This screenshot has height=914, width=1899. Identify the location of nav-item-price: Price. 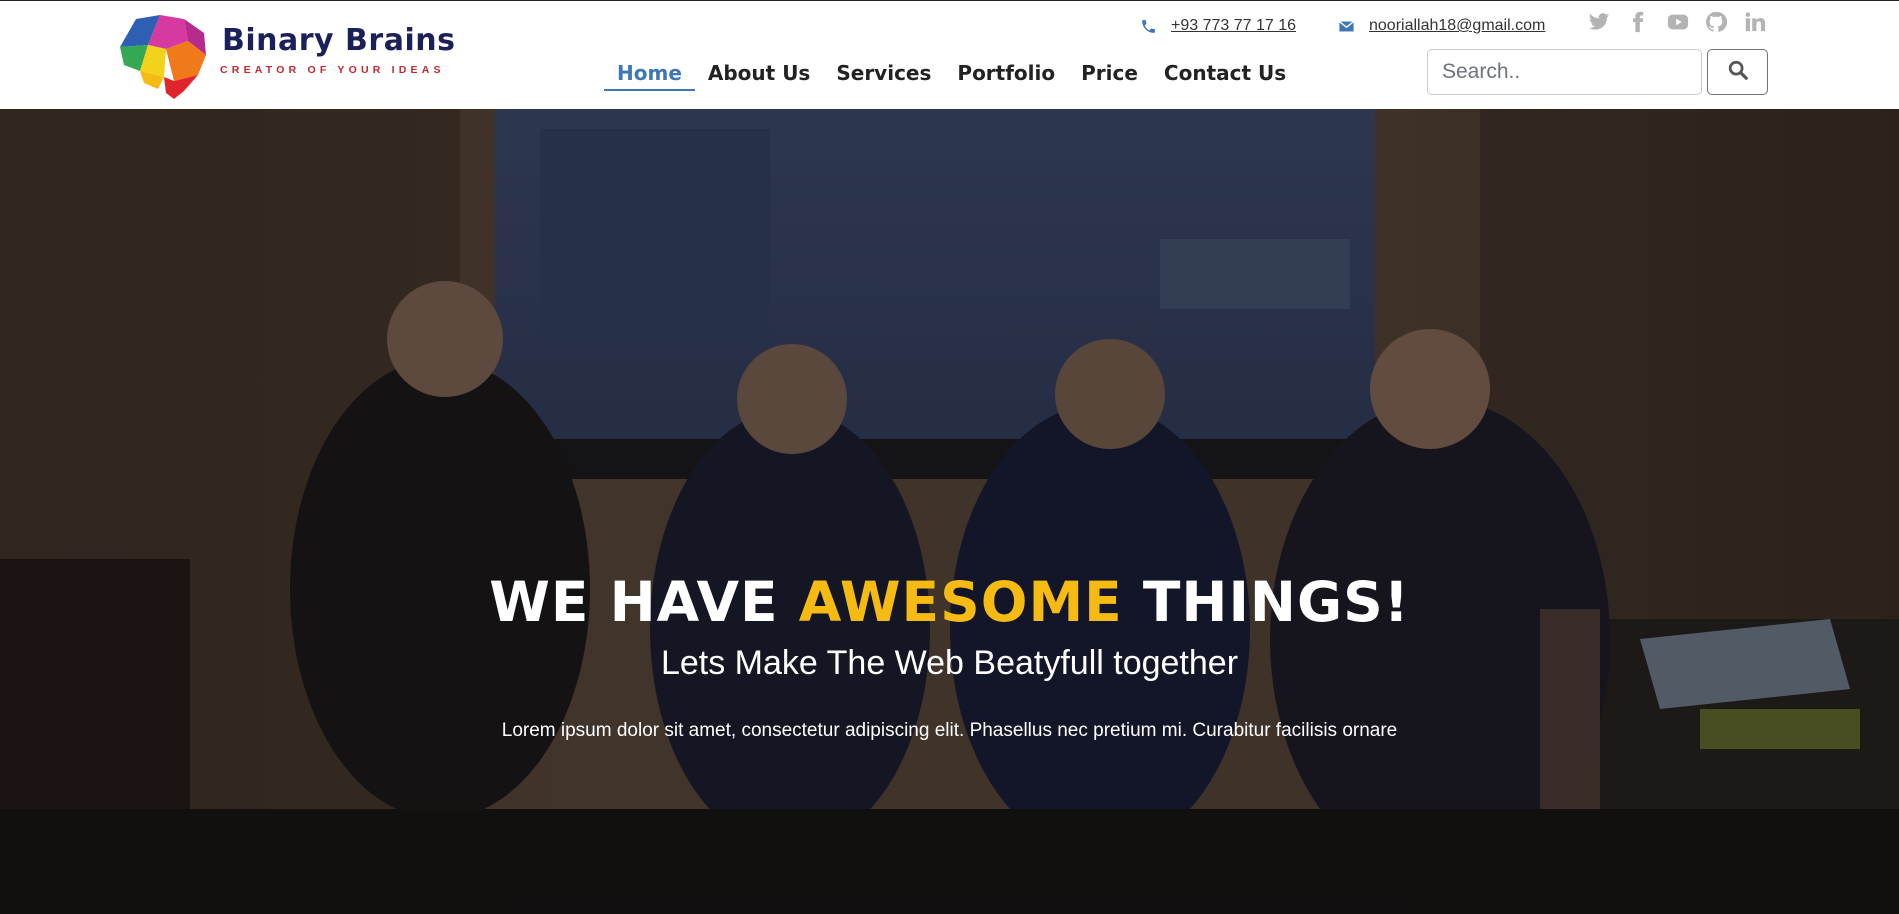
(1109, 72).